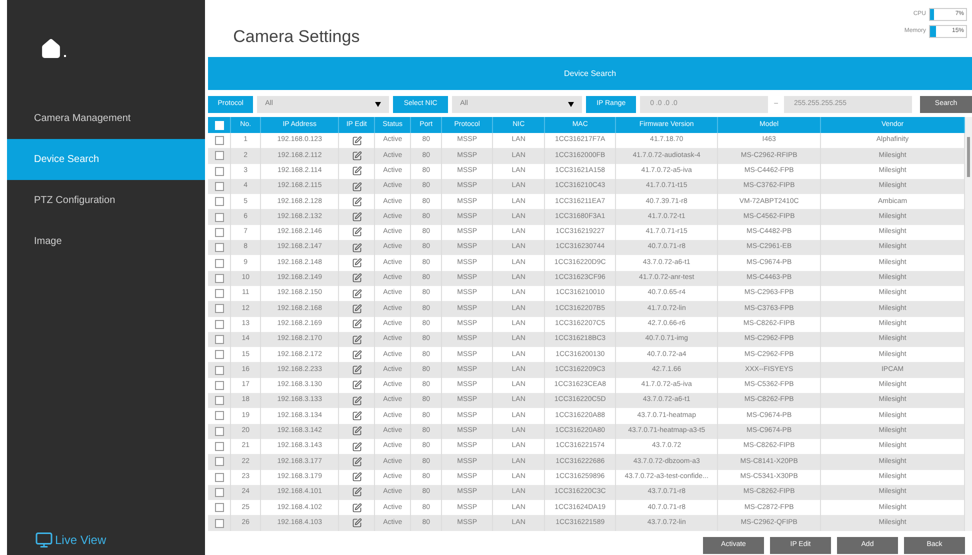 The image size is (972, 555). Describe the element at coordinates (106, 118) in the screenshot. I see `sidebar-item: Camera Management` at that location.